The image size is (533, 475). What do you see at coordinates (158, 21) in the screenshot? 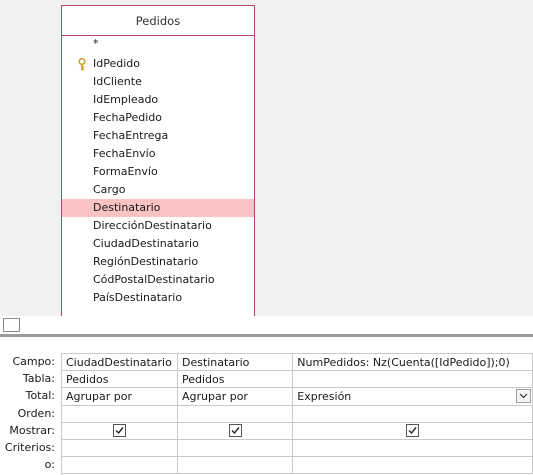
I see `table-title: Pedidos` at bounding box center [158, 21].